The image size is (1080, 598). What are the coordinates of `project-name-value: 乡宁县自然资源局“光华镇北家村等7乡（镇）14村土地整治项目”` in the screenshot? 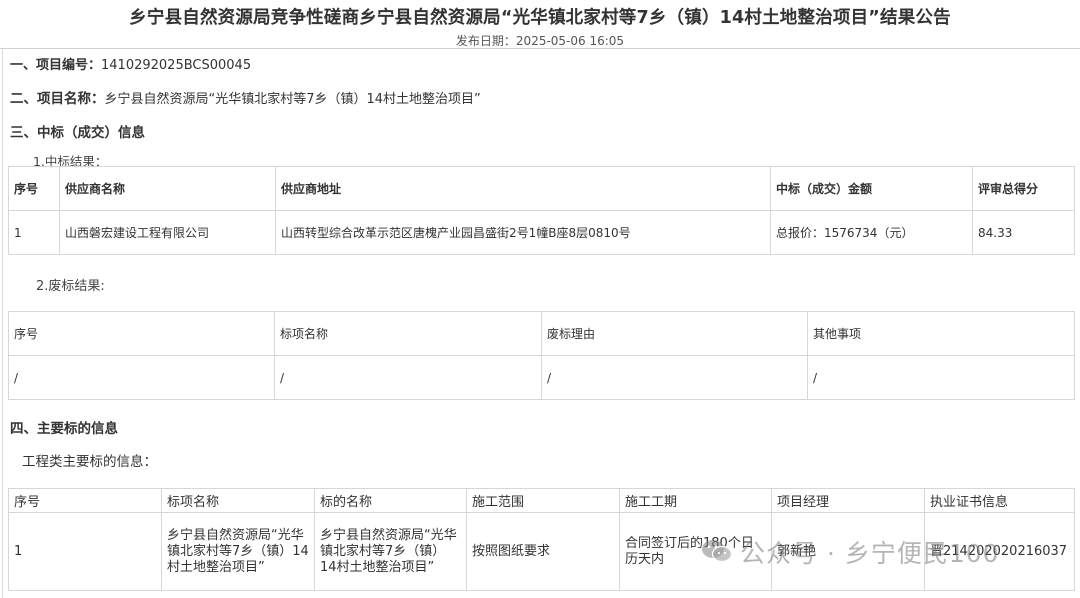 It's located at (292, 99).